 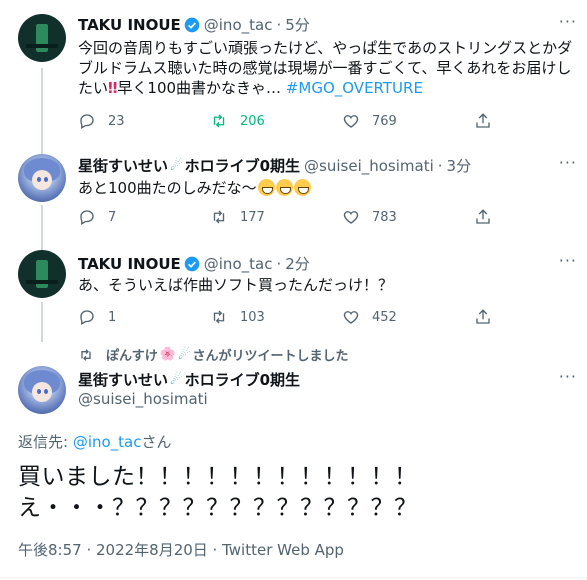 I want to click on retweet-button: 103, so click(x=276, y=317).